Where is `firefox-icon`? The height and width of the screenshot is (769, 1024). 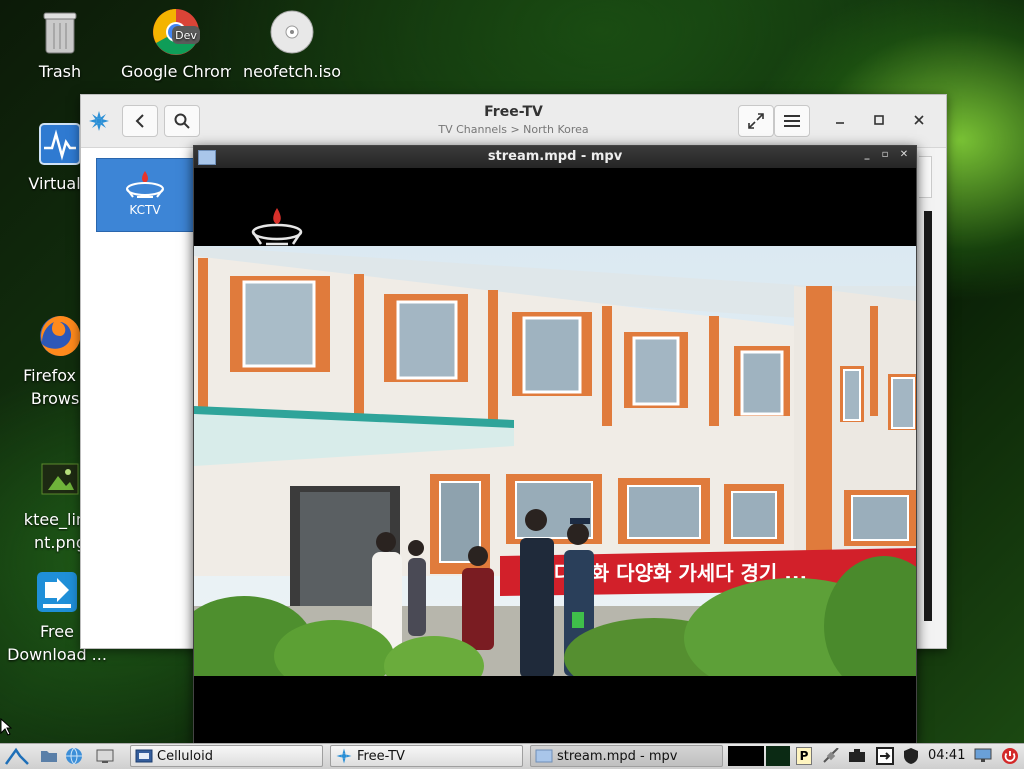
firefox-icon is located at coordinates (60, 336).